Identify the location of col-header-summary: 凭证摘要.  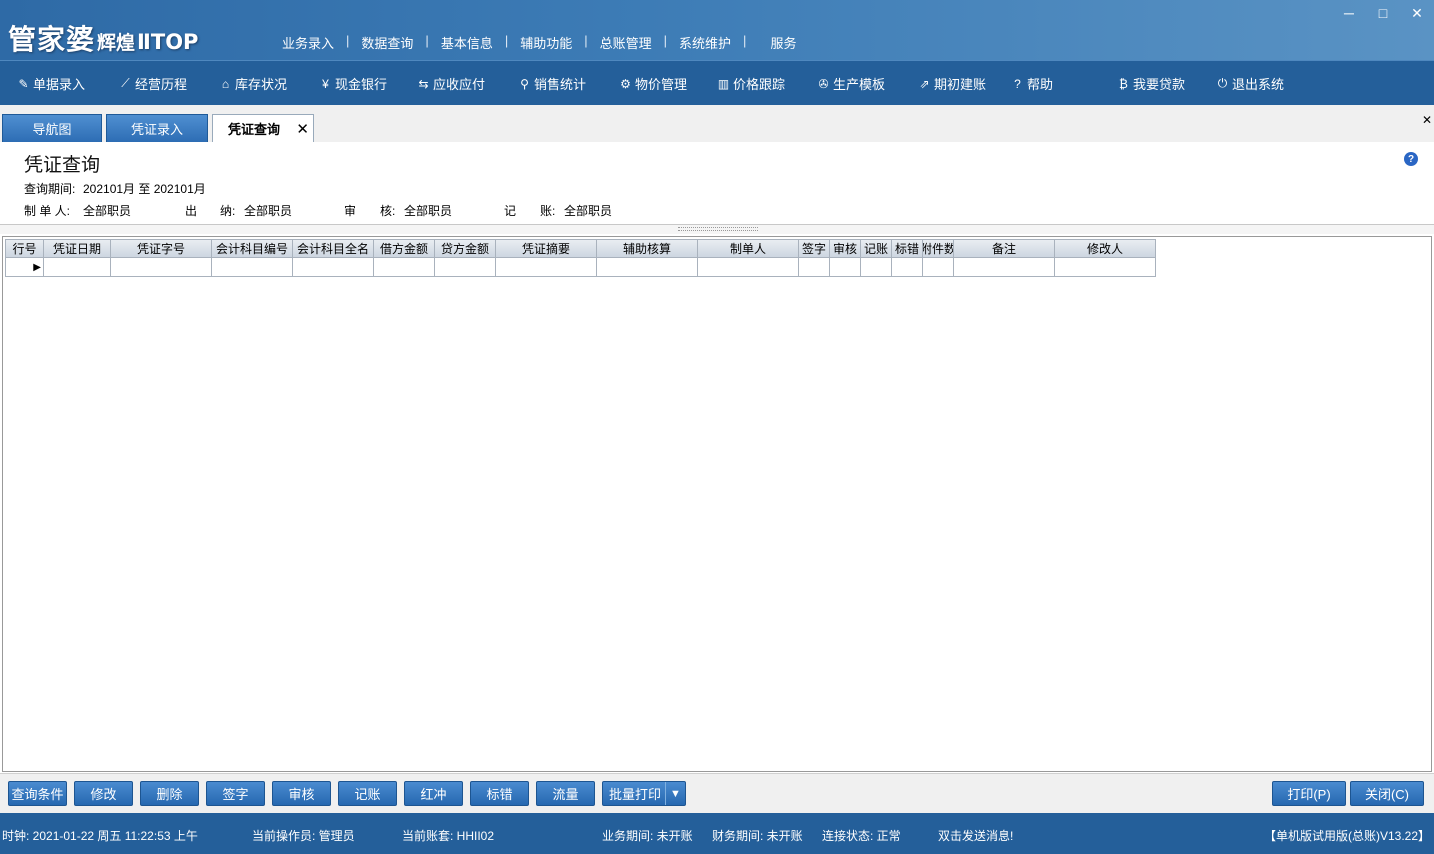
(546, 248).